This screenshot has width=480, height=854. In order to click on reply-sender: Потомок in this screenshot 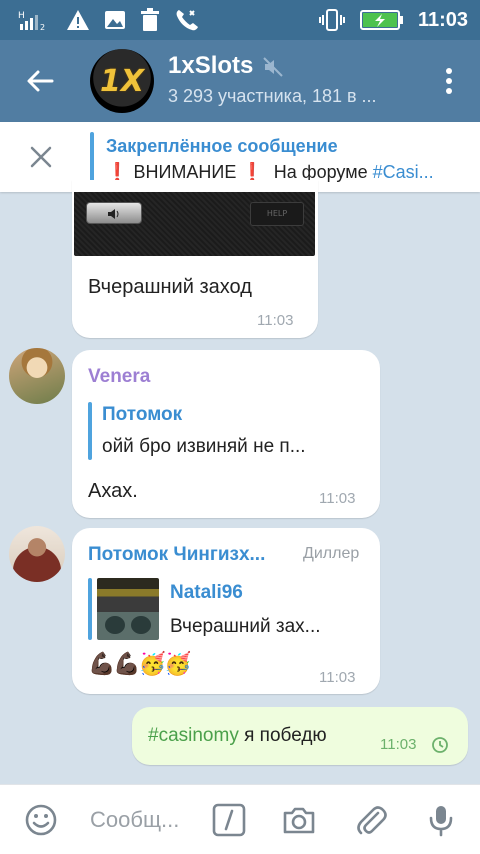, I will do `click(142, 415)`.